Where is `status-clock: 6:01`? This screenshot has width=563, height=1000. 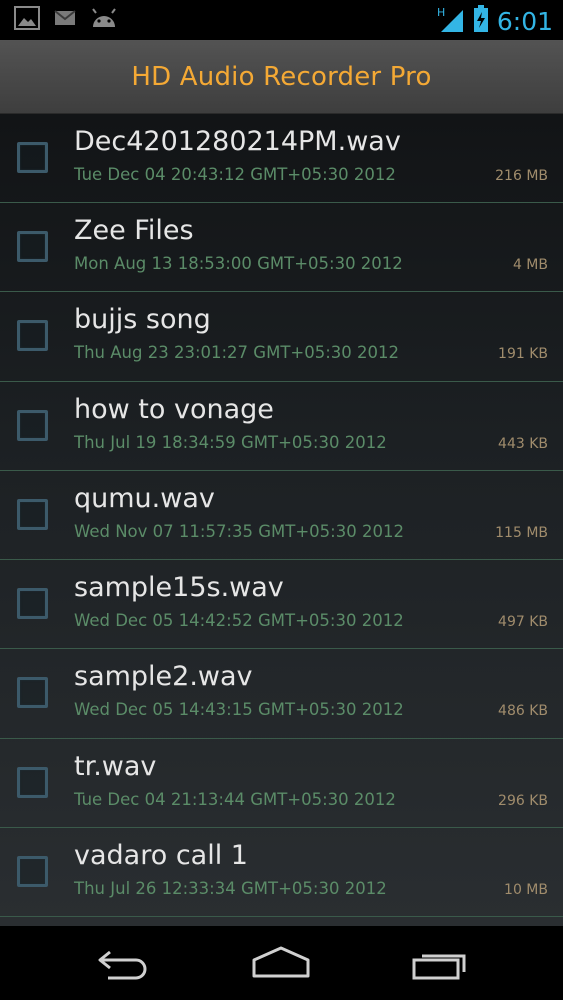
status-clock: 6:01 is located at coordinates (524, 21).